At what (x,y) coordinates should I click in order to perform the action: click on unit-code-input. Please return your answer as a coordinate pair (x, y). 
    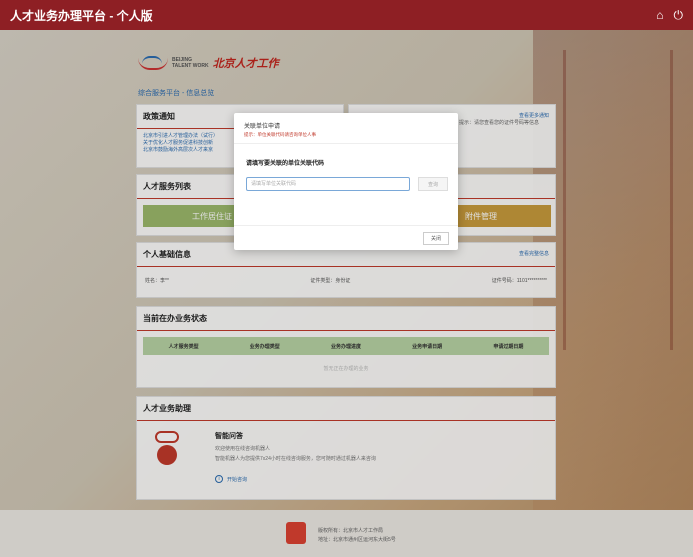
    Looking at the image, I should click on (328, 184).